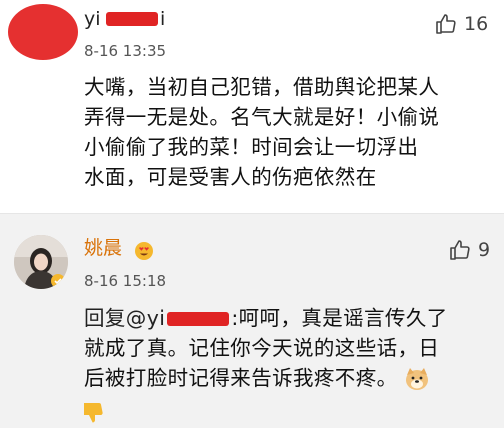 The height and width of the screenshot is (428, 504). Describe the element at coordinates (484, 250) in the screenshot. I see `like-count: 9` at that location.